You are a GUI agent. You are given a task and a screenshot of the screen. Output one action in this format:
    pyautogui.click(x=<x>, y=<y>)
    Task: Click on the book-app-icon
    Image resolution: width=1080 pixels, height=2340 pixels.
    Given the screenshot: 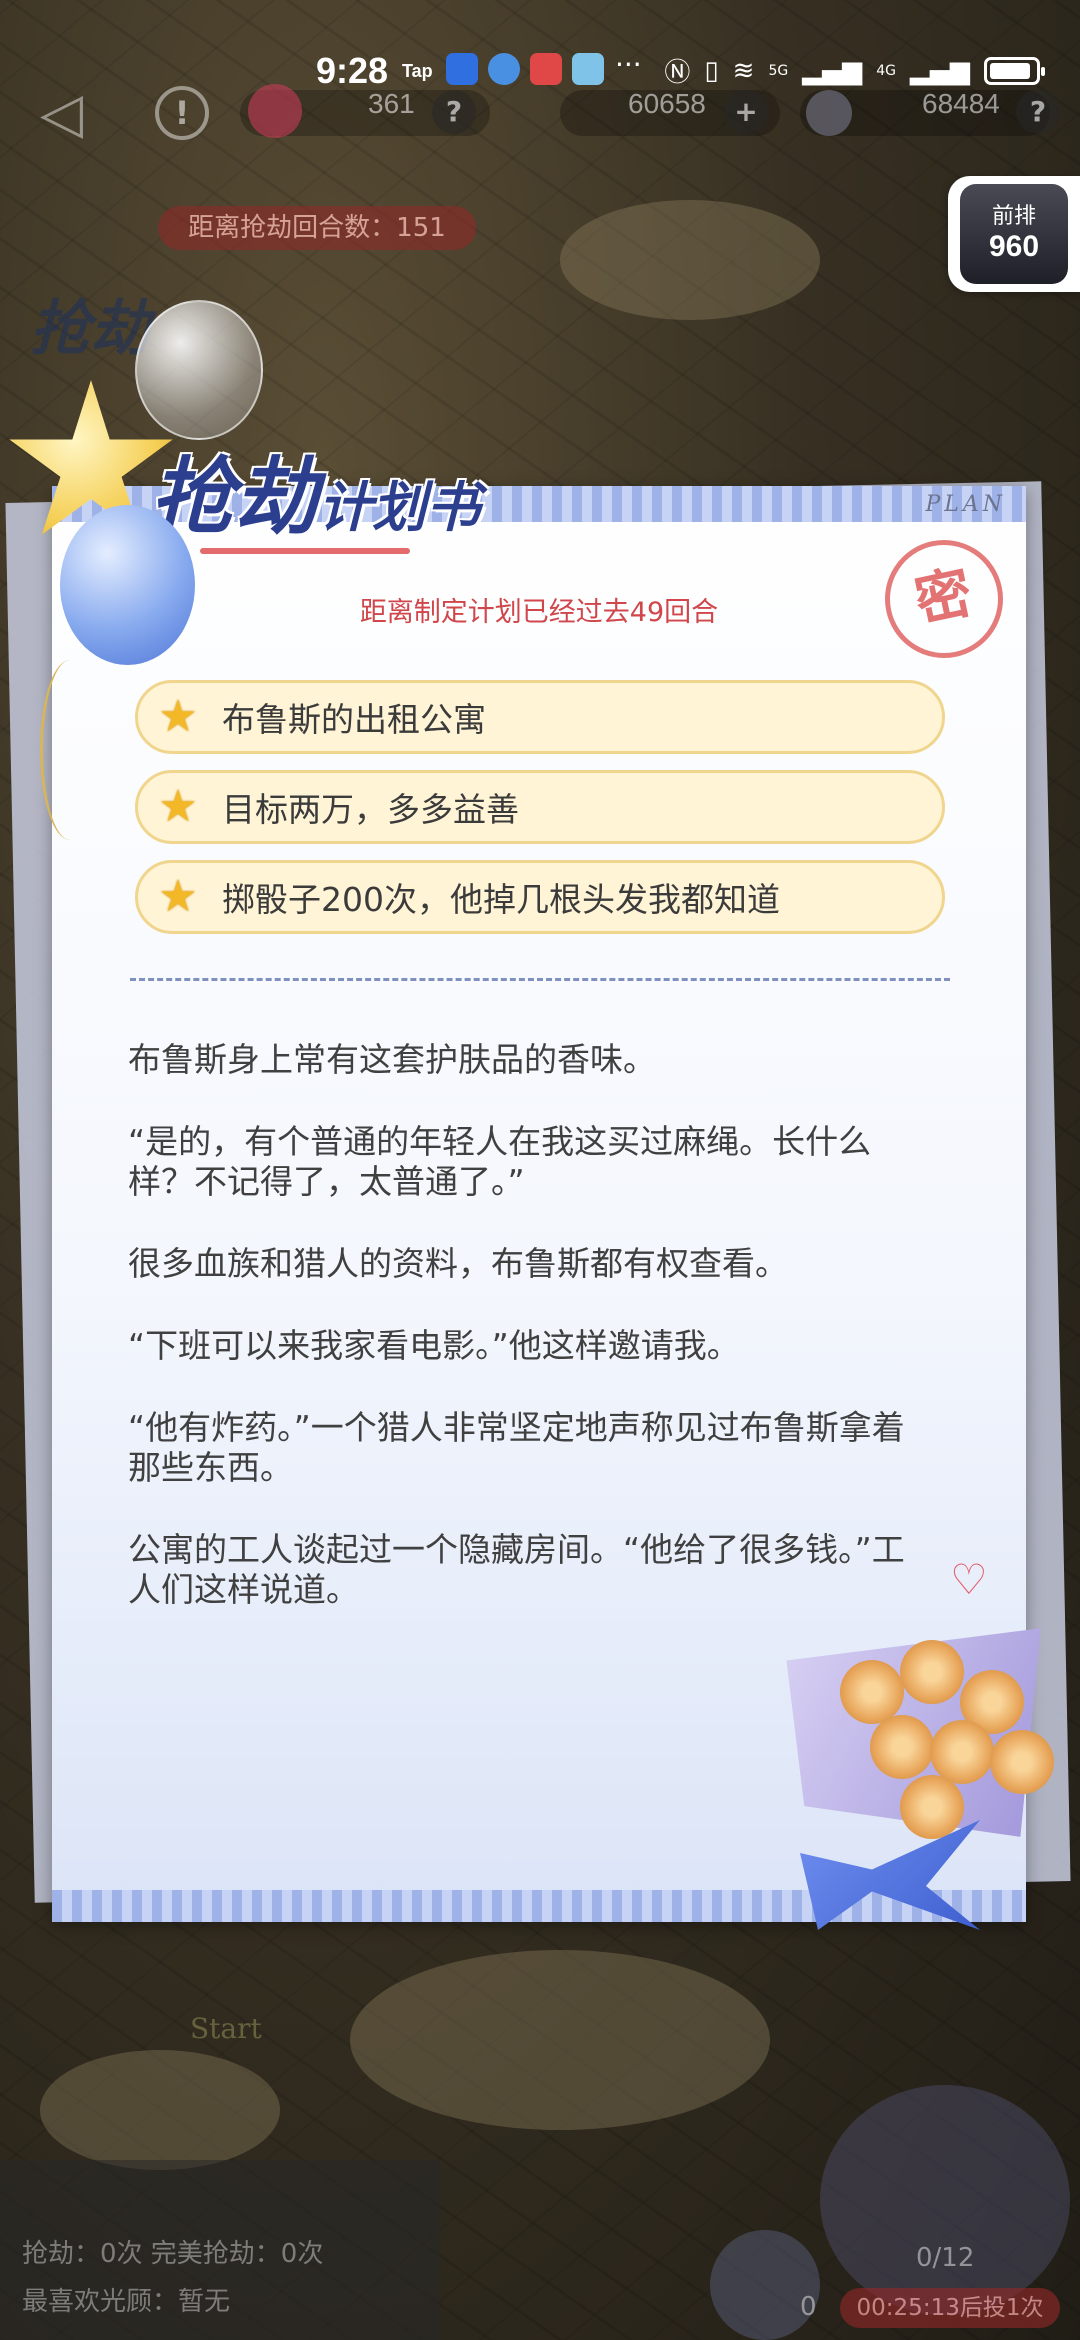 What is the action you would take?
    pyautogui.click(x=546, y=69)
    